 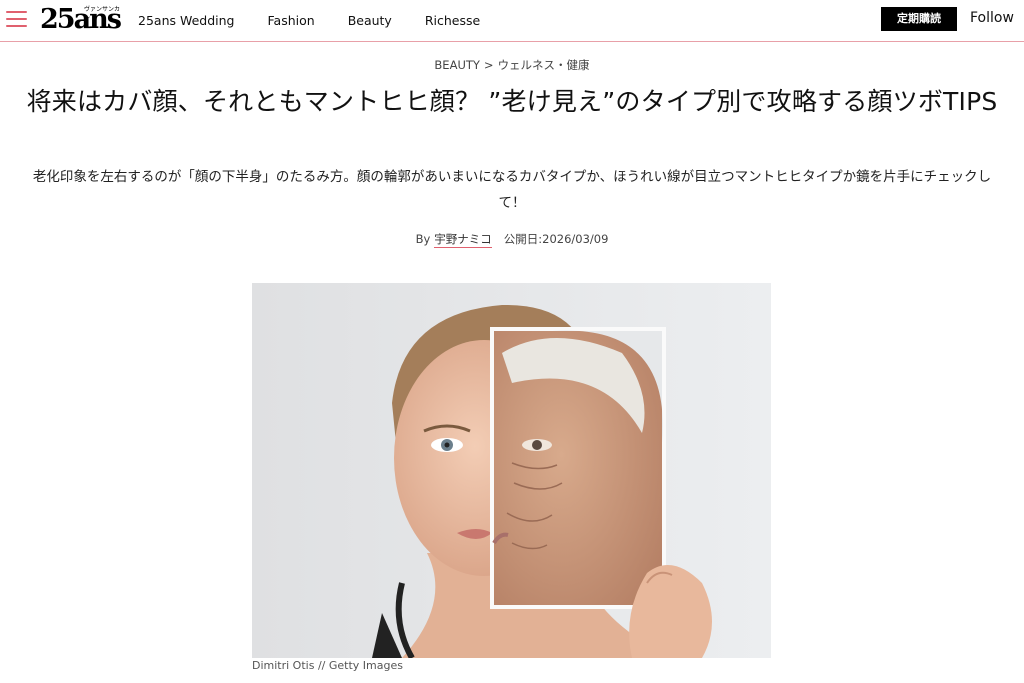 What do you see at coordinates (556, 239) in the screenshot?
I see `published-date: 公開日:2026/03/09` at bounding box center [556, 239].